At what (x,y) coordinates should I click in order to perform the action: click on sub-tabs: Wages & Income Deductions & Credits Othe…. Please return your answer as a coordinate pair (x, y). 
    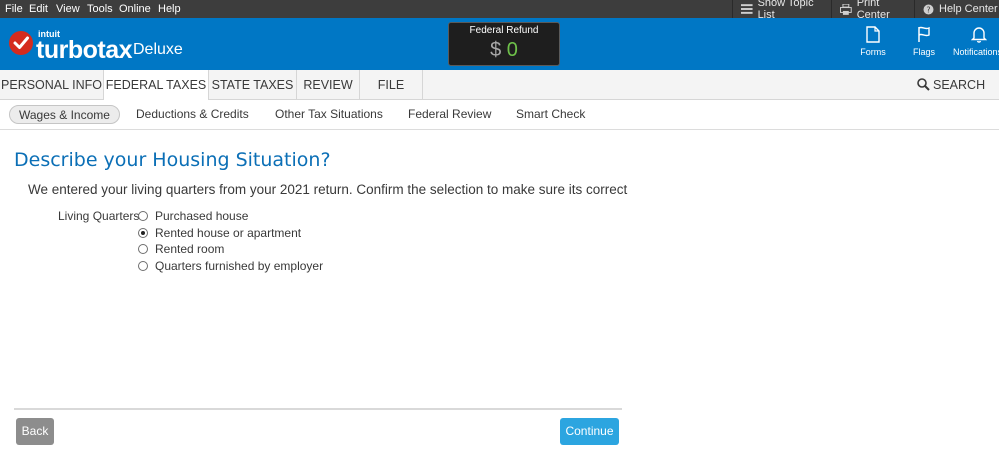
    Looking at the image, I should click on (499, 115).